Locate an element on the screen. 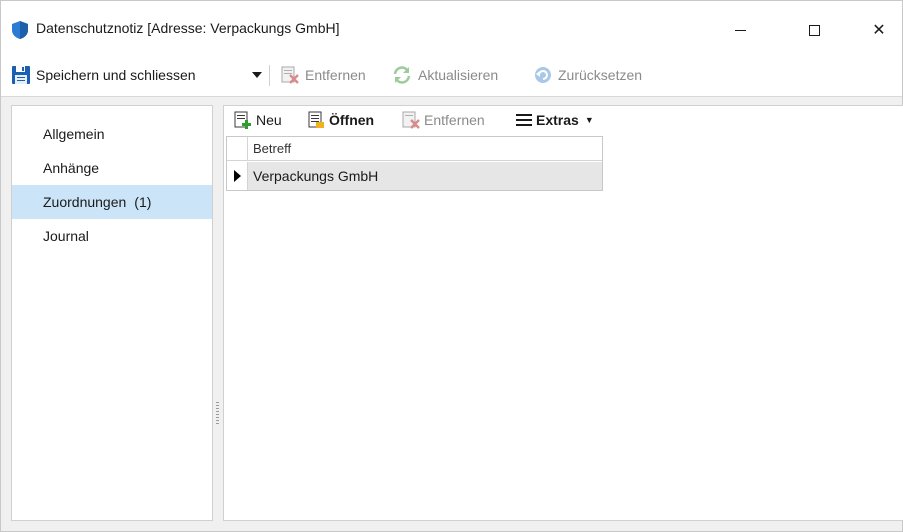 Image resolution: width=903 pixels, height=532 pixels. nav-item-label: Allgemein is located at coordinates (74, 134).